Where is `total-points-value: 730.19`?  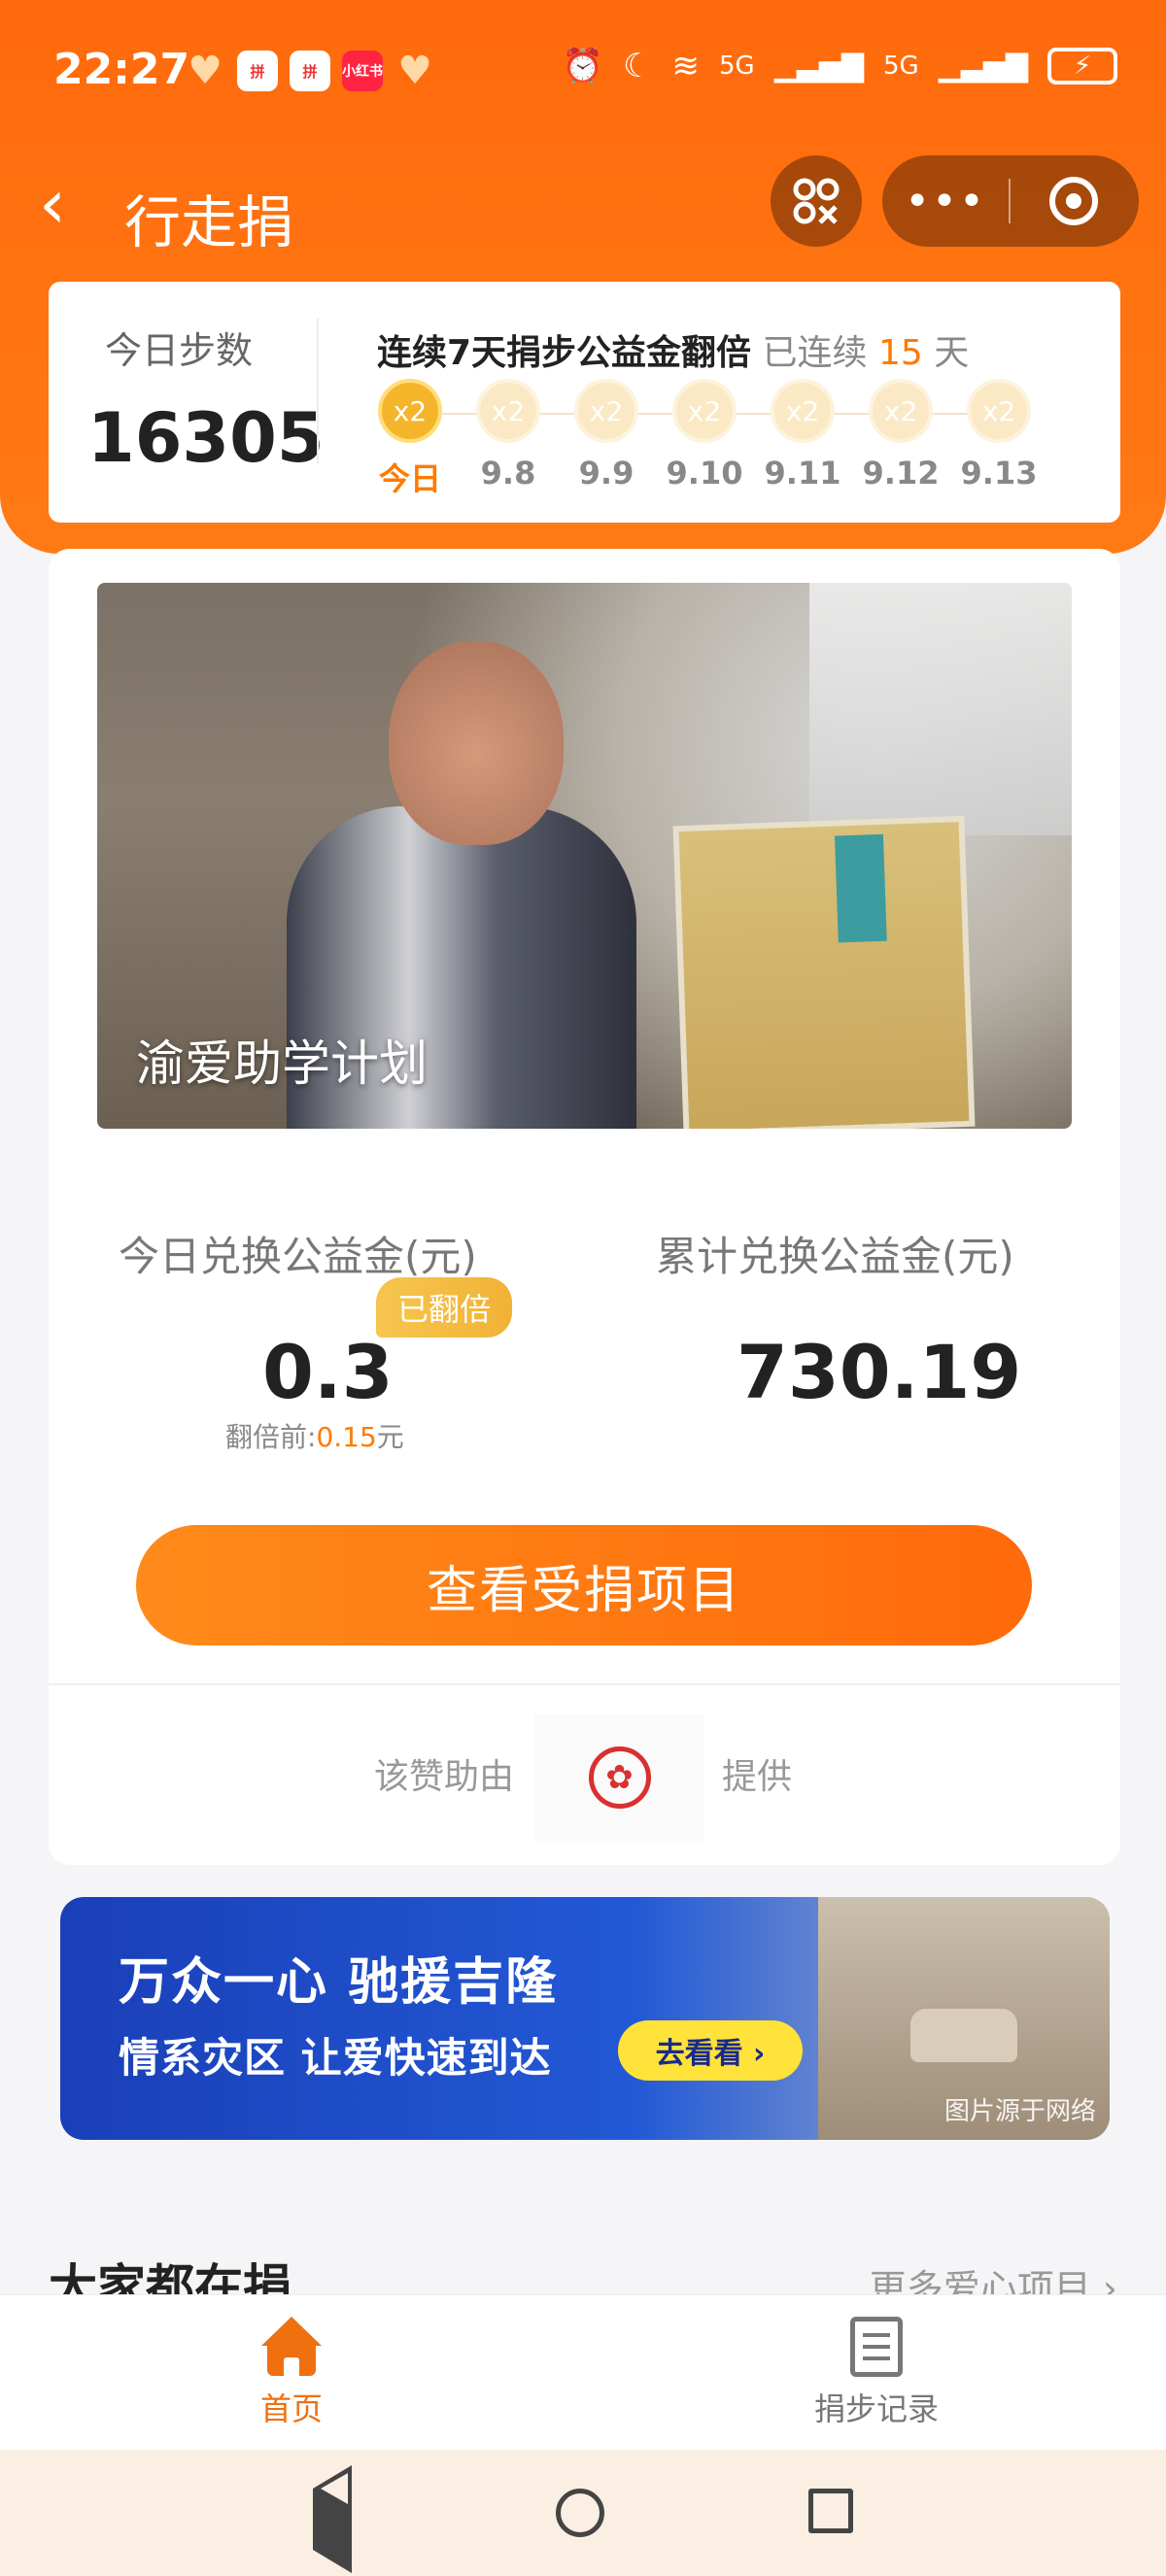
total-points-value: 730.19 is located at coordinates (879, 1372).